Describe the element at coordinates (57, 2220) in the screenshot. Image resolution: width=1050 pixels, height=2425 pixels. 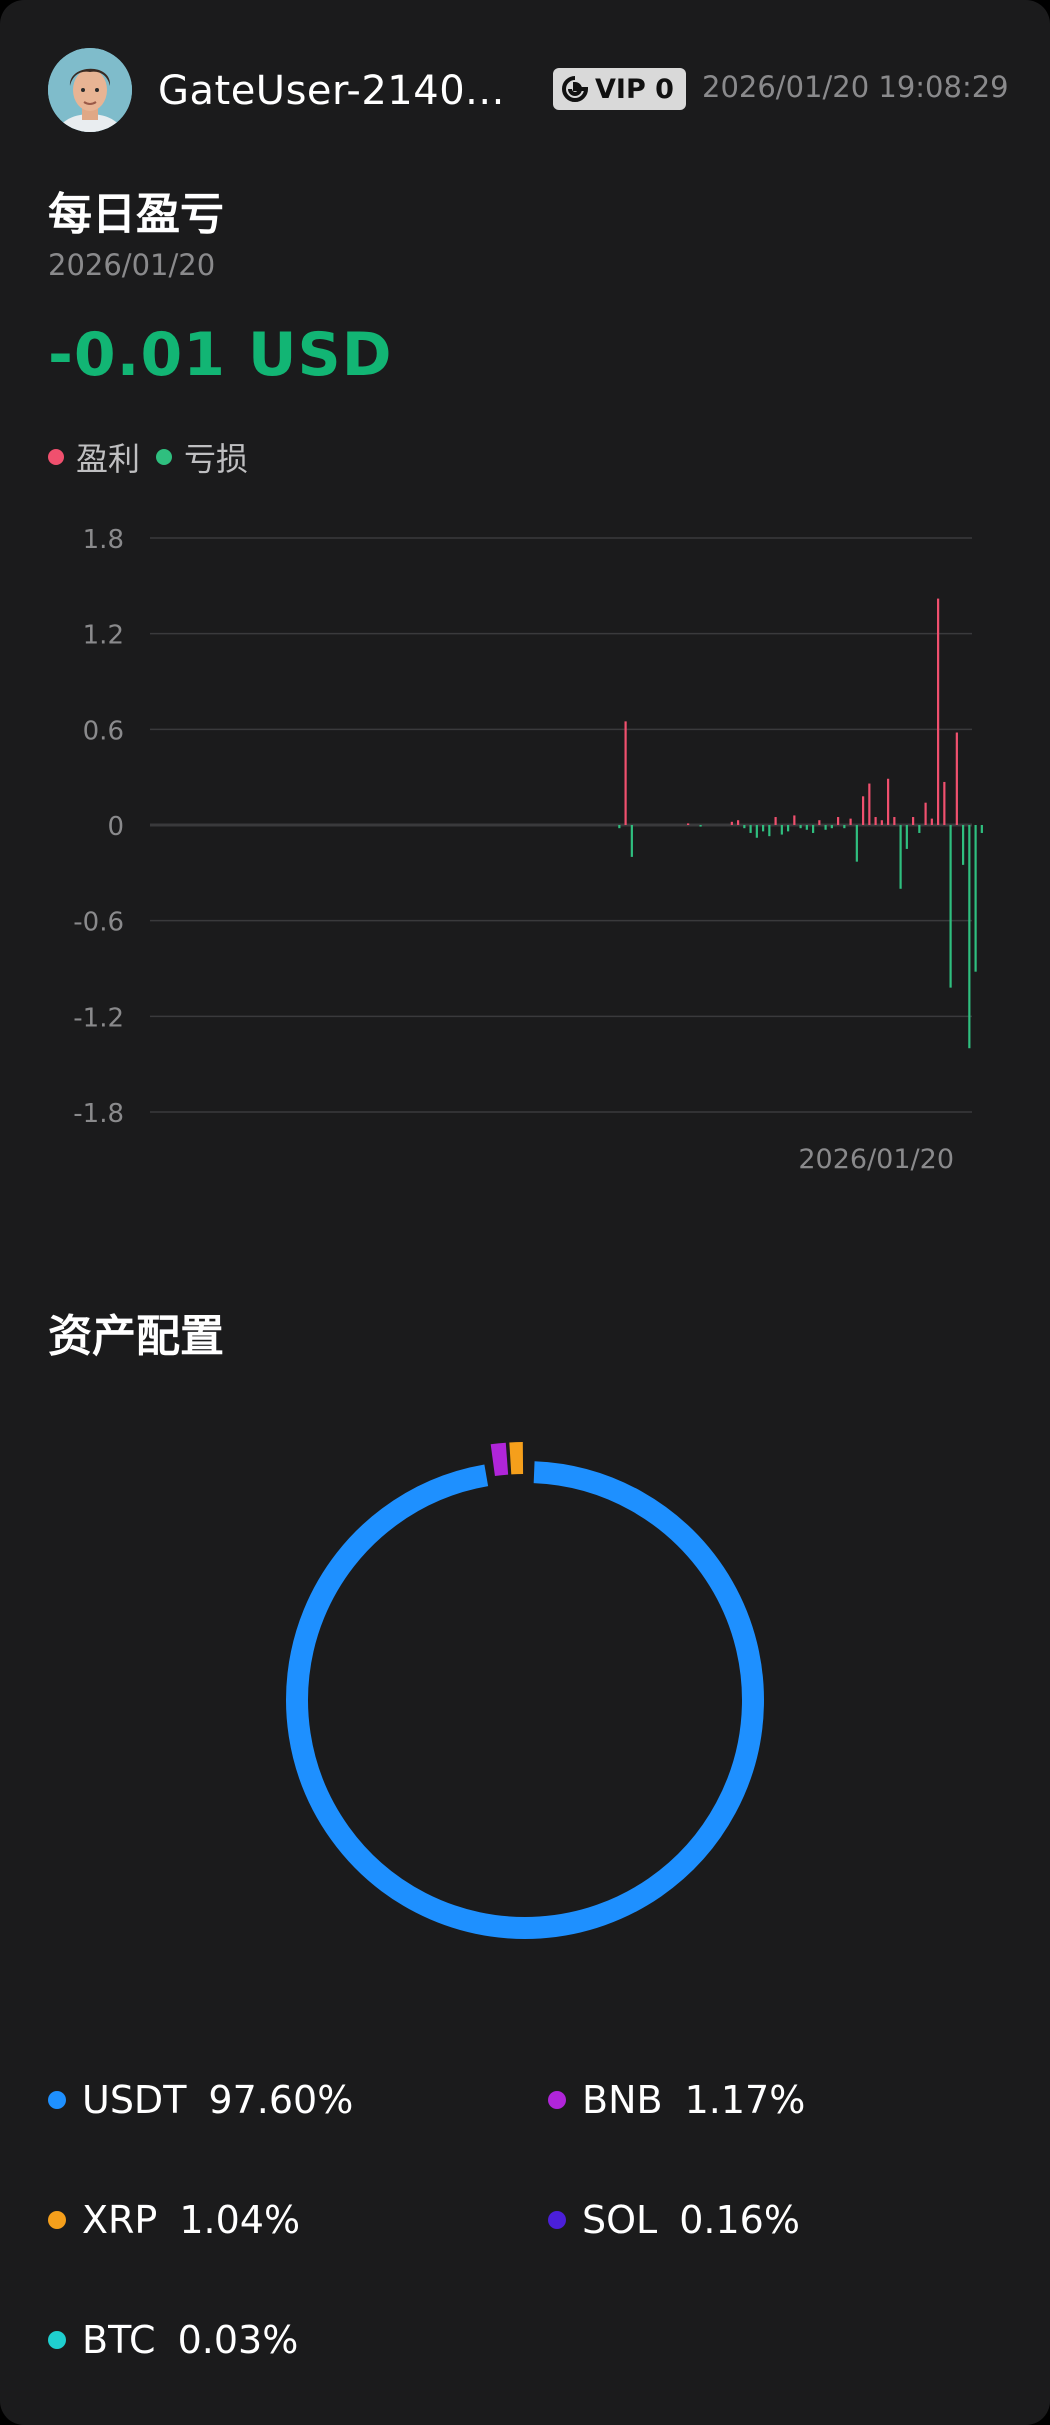
I see `xrp-dot-icon` at that location.